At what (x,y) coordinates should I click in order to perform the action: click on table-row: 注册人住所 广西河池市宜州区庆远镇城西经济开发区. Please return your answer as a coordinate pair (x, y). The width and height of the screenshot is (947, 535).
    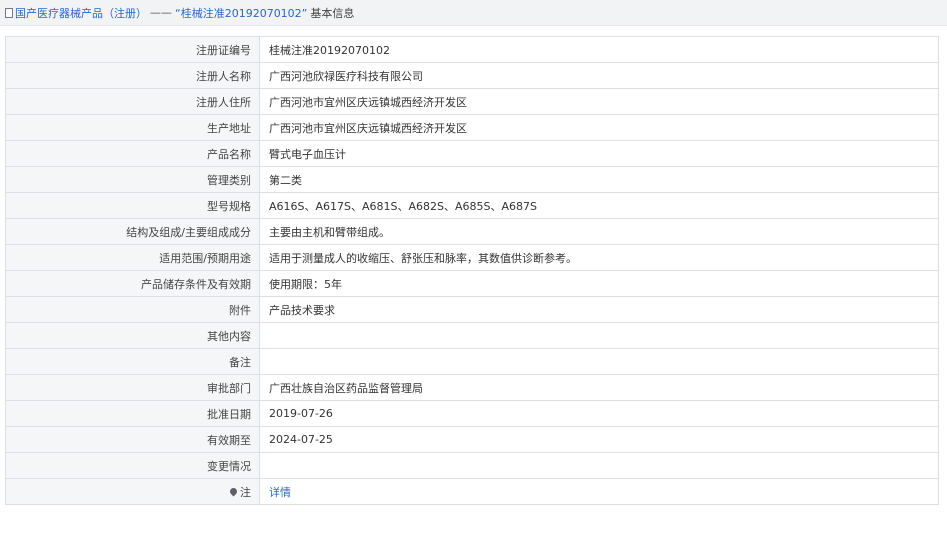
    Looking at the image, I should click on (472, 101).